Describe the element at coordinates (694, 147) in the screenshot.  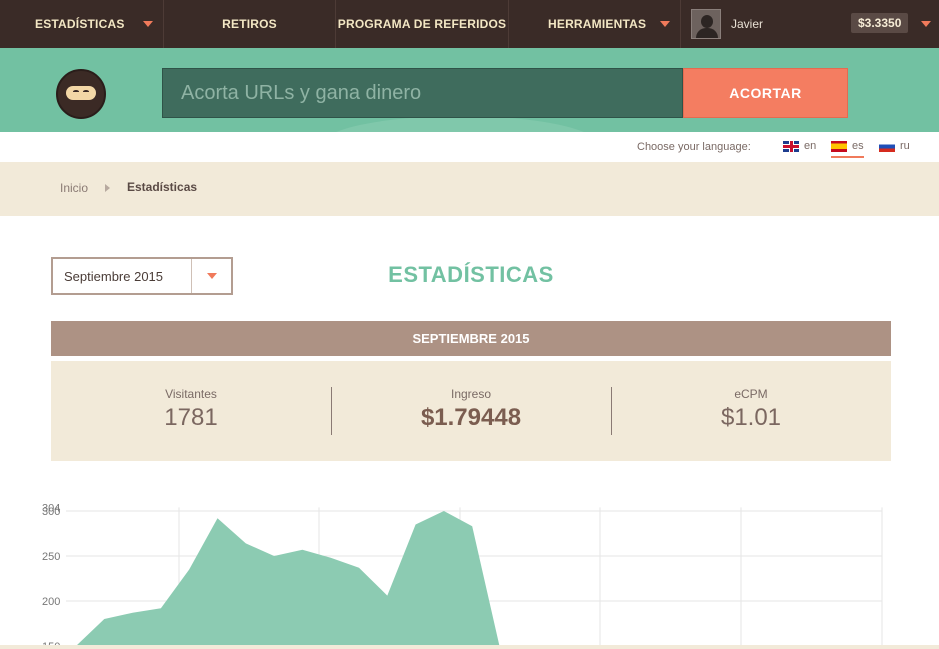
I see `language-label: Choose your language:` at that location.